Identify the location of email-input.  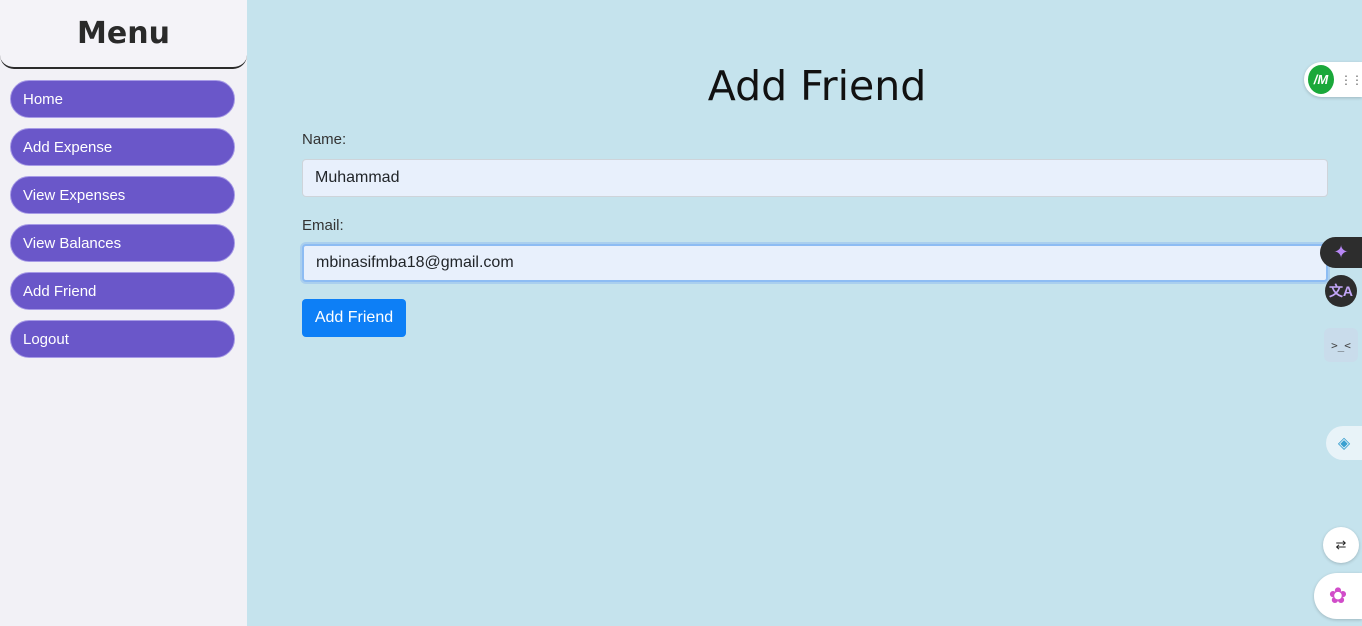
(815, 263).